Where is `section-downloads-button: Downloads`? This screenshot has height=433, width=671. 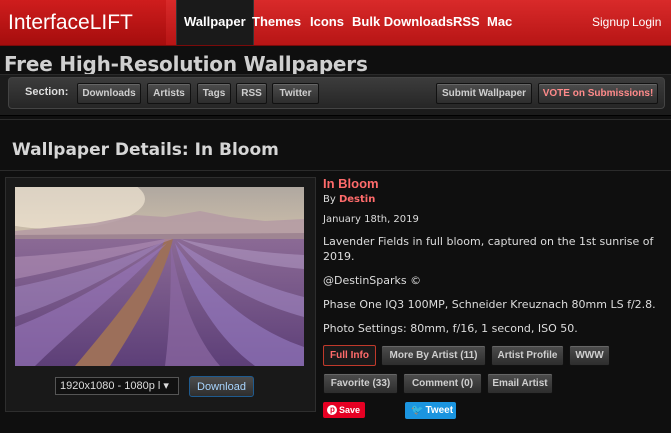
section-downloads-button: Downloads is located at coordinates (109, 93).